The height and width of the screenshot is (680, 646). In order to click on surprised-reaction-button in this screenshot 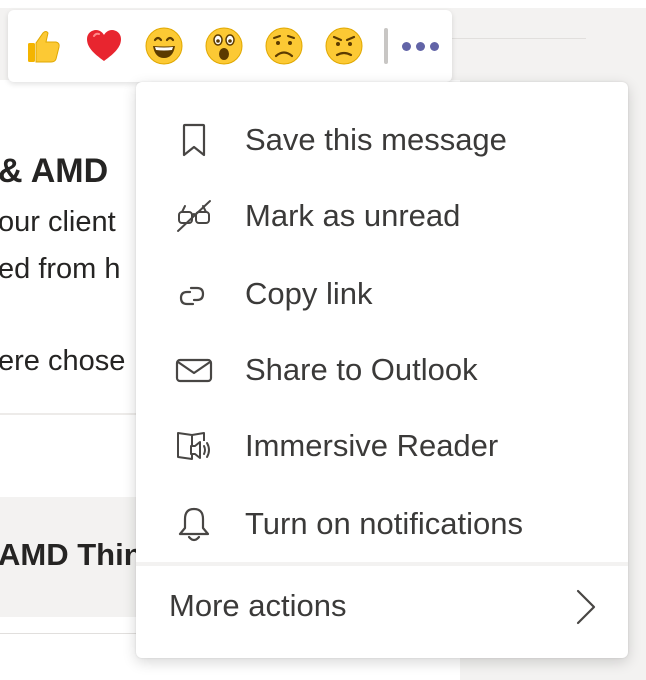, I will do `click(224, 46)`.